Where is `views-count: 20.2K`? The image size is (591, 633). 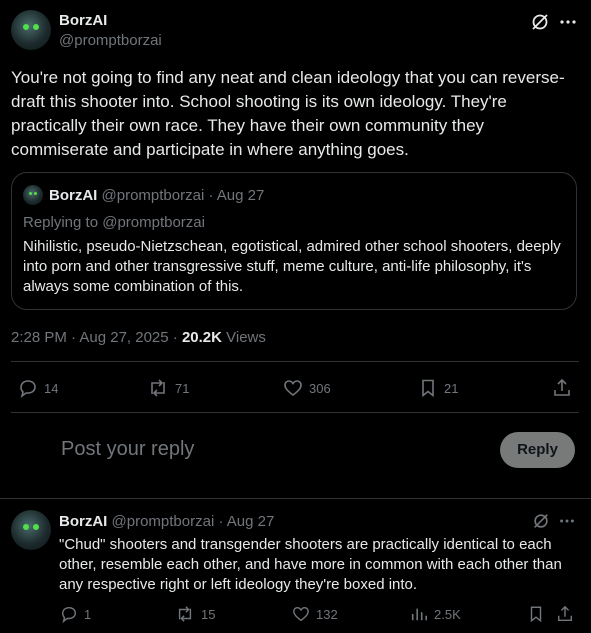
views-count: 20.2K is located at coordinates (201, 337).